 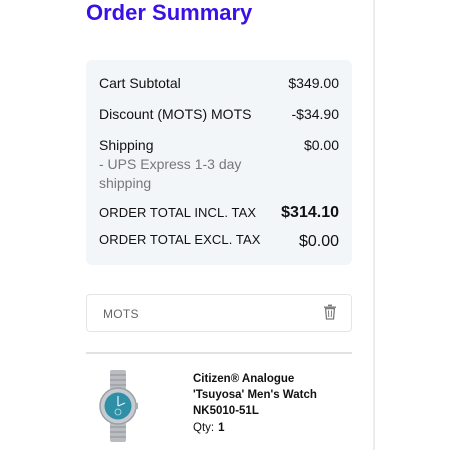 I want to click on shipping-method-line2: shipping, so click(x=125, y=183).